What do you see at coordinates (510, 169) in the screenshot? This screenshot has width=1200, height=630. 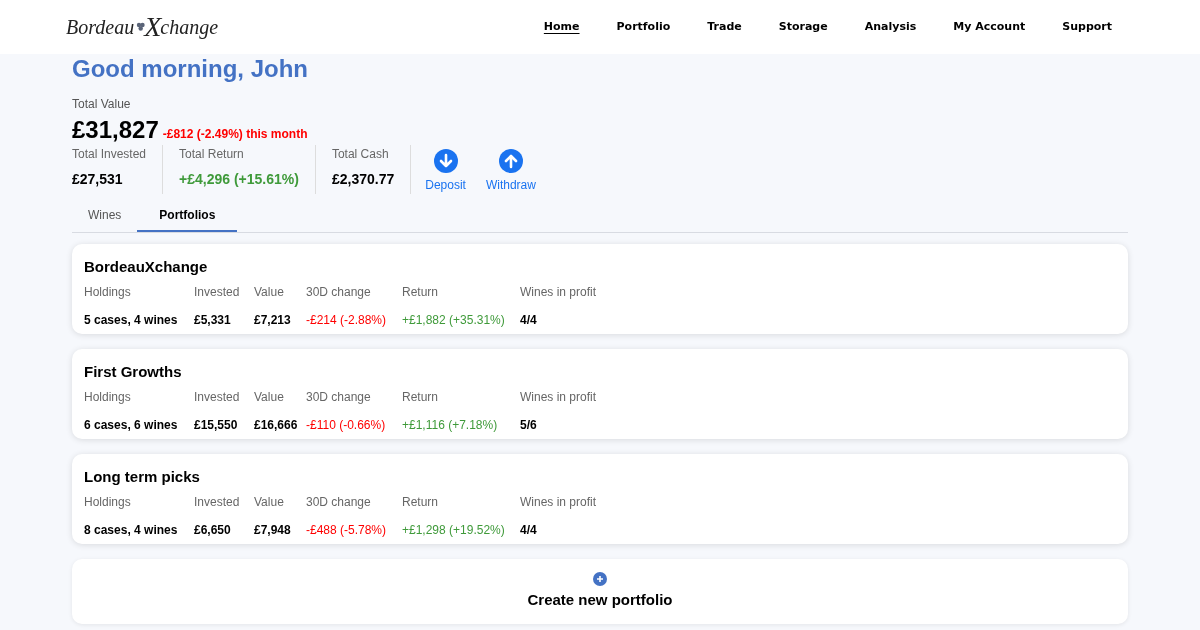 I see `withdraw-button: Withdraw` at bounding box center [510, 169].